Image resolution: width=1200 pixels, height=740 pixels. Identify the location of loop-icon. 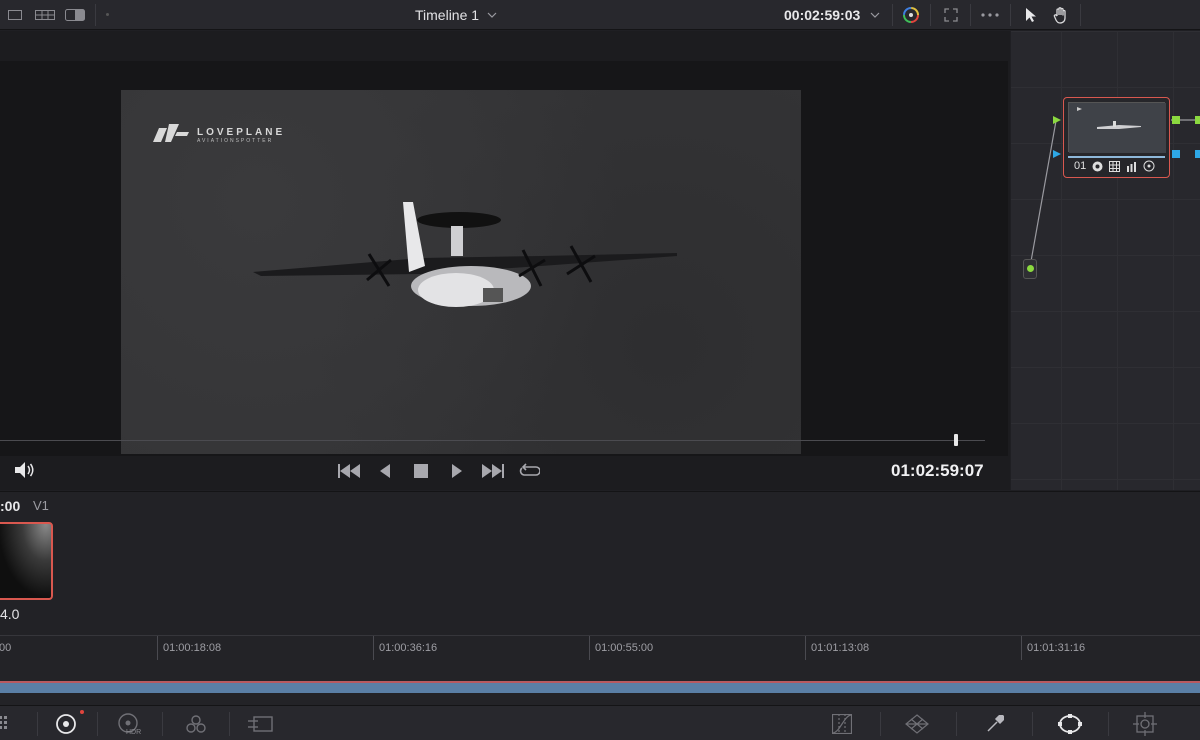
(529, 471).